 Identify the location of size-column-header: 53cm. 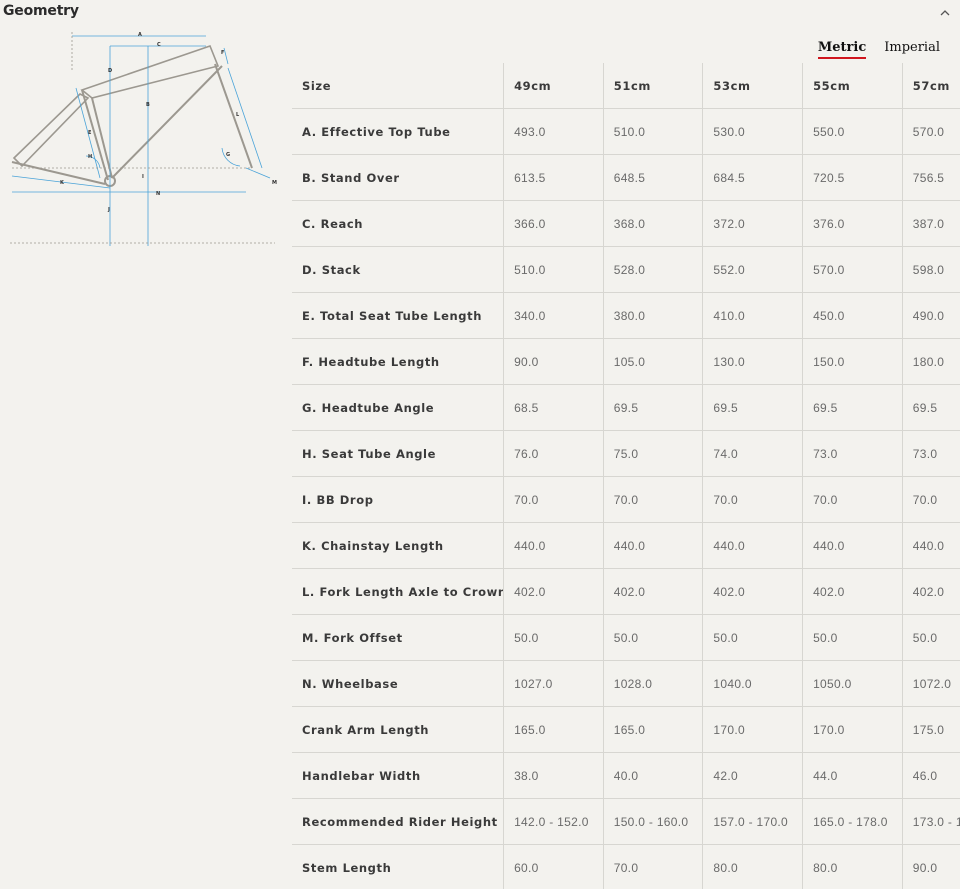
(752, 86).